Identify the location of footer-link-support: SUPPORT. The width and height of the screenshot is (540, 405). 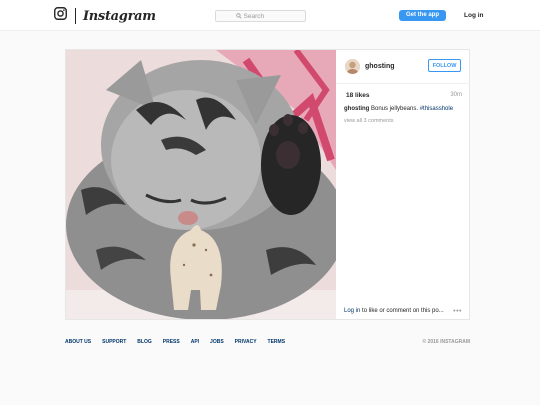
(114, 342).